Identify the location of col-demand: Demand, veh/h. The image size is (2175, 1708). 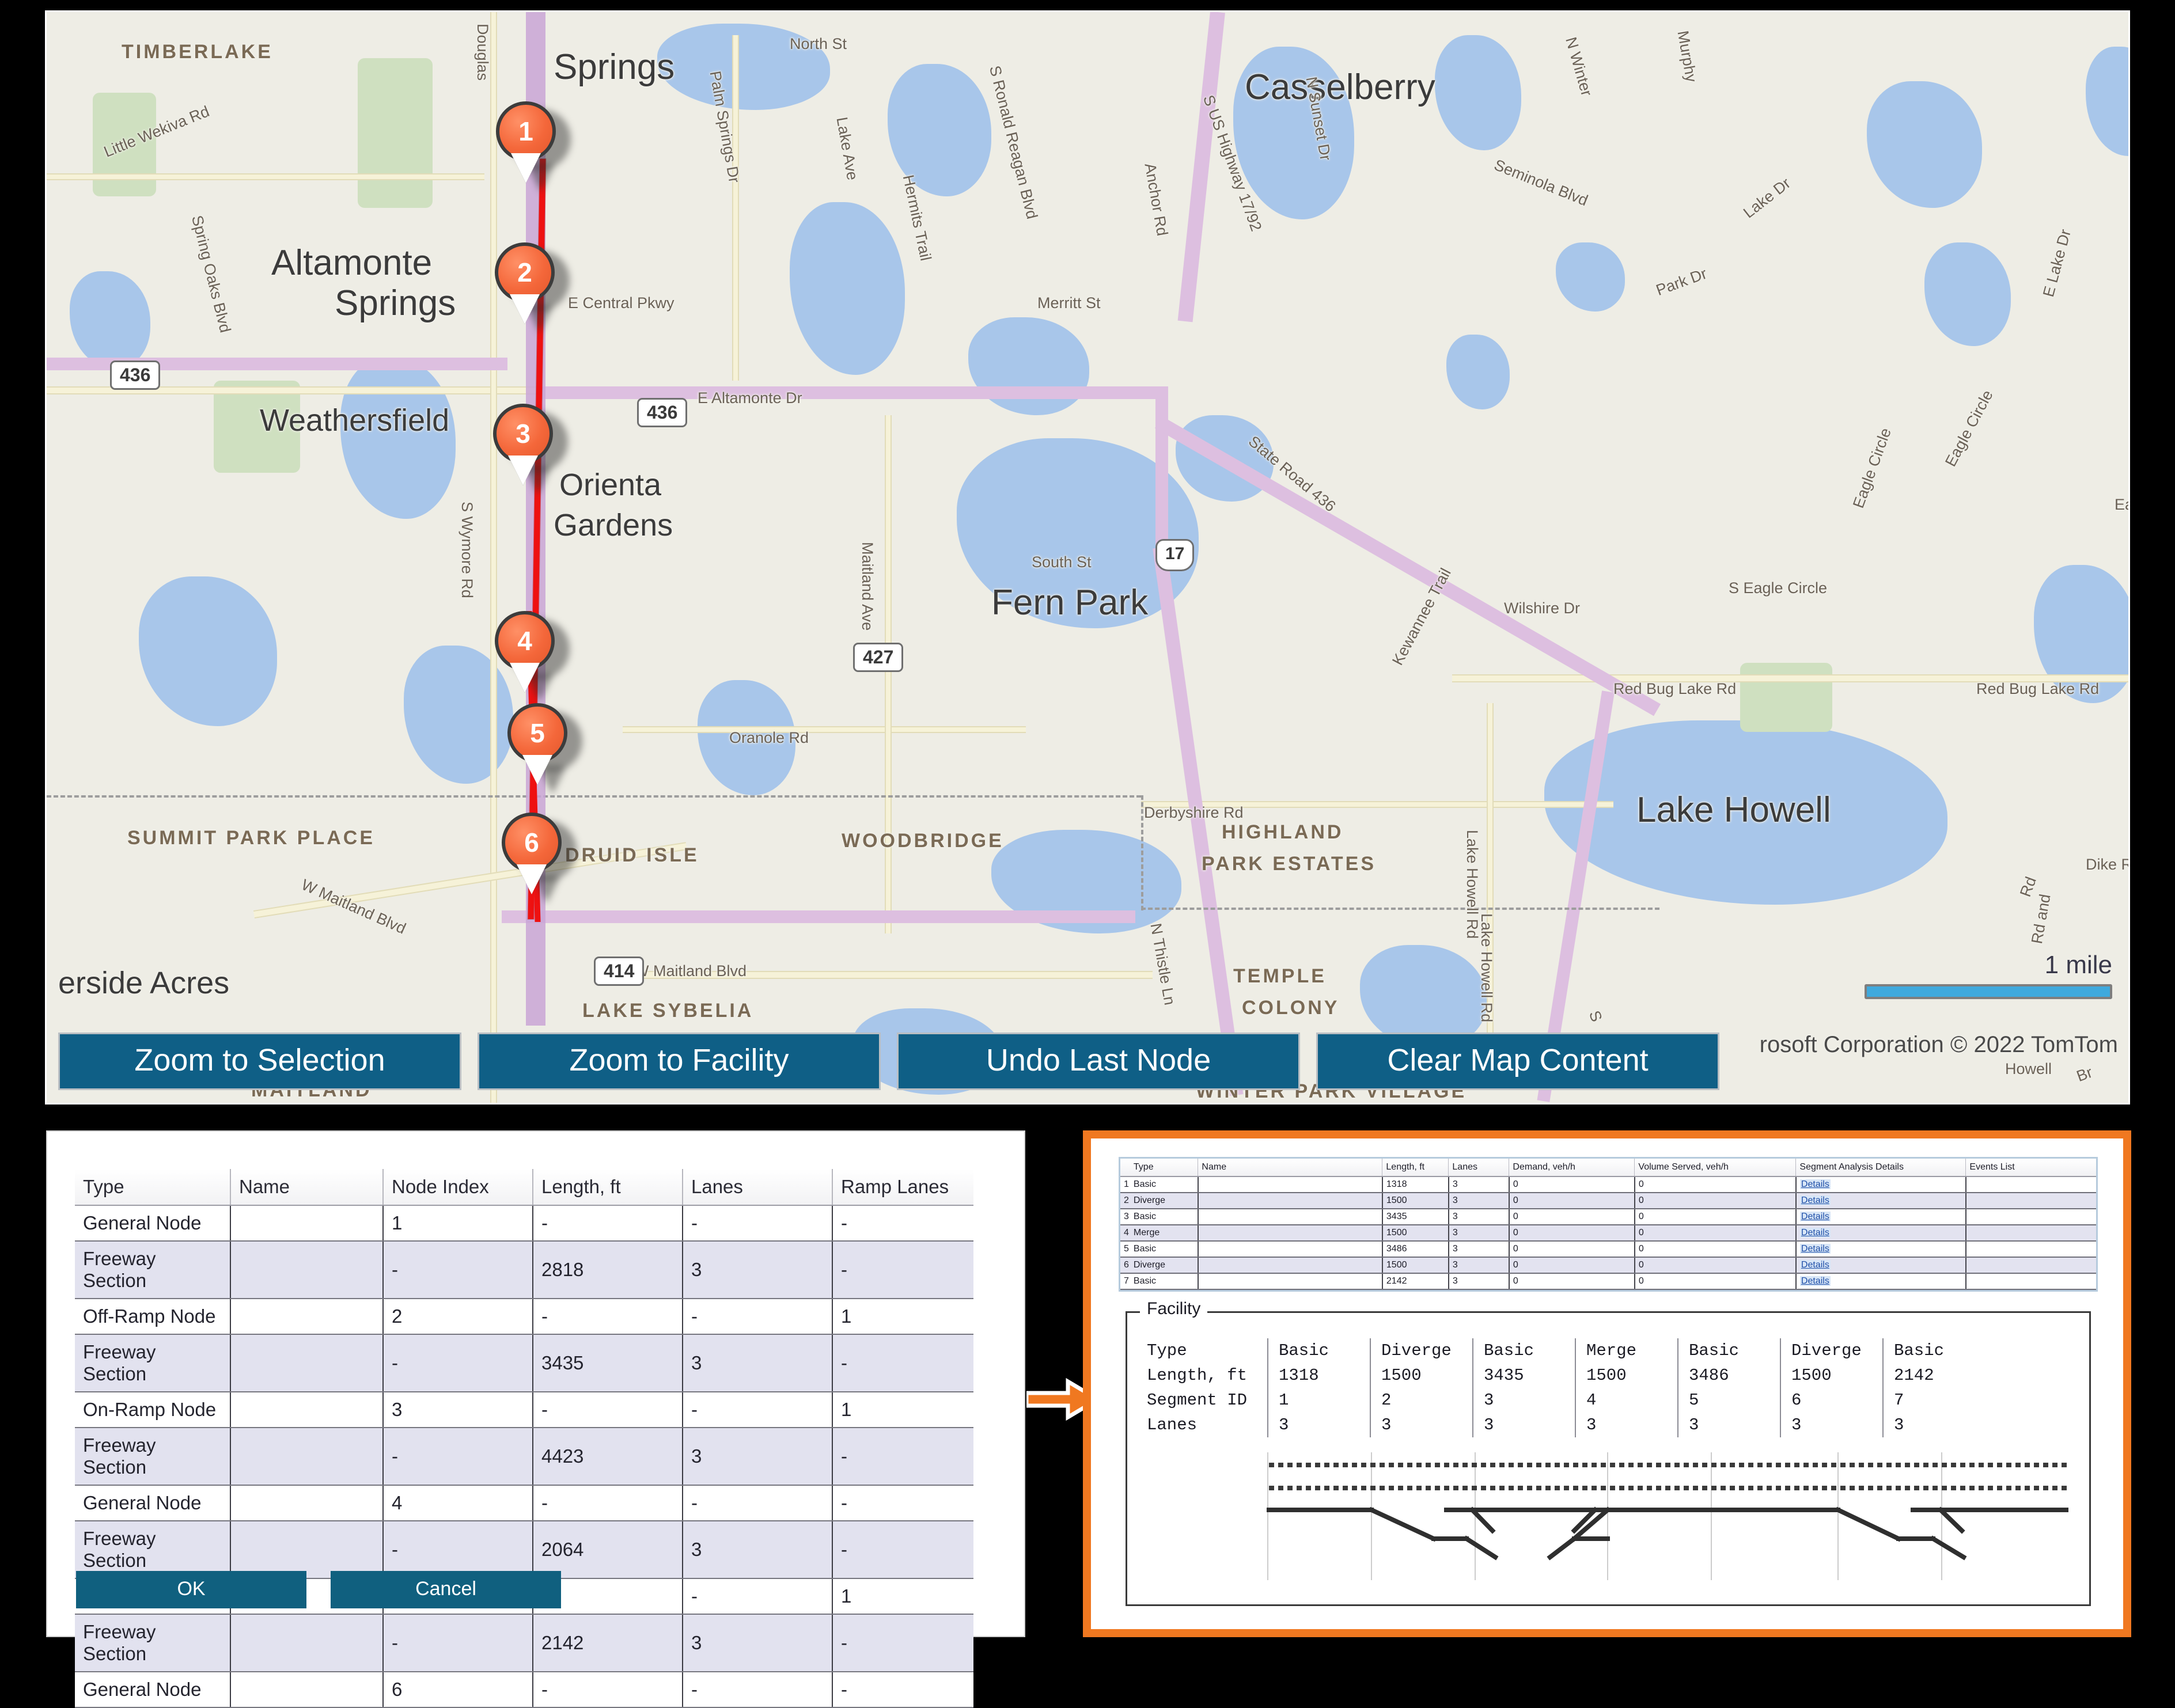
(1572, 1168).